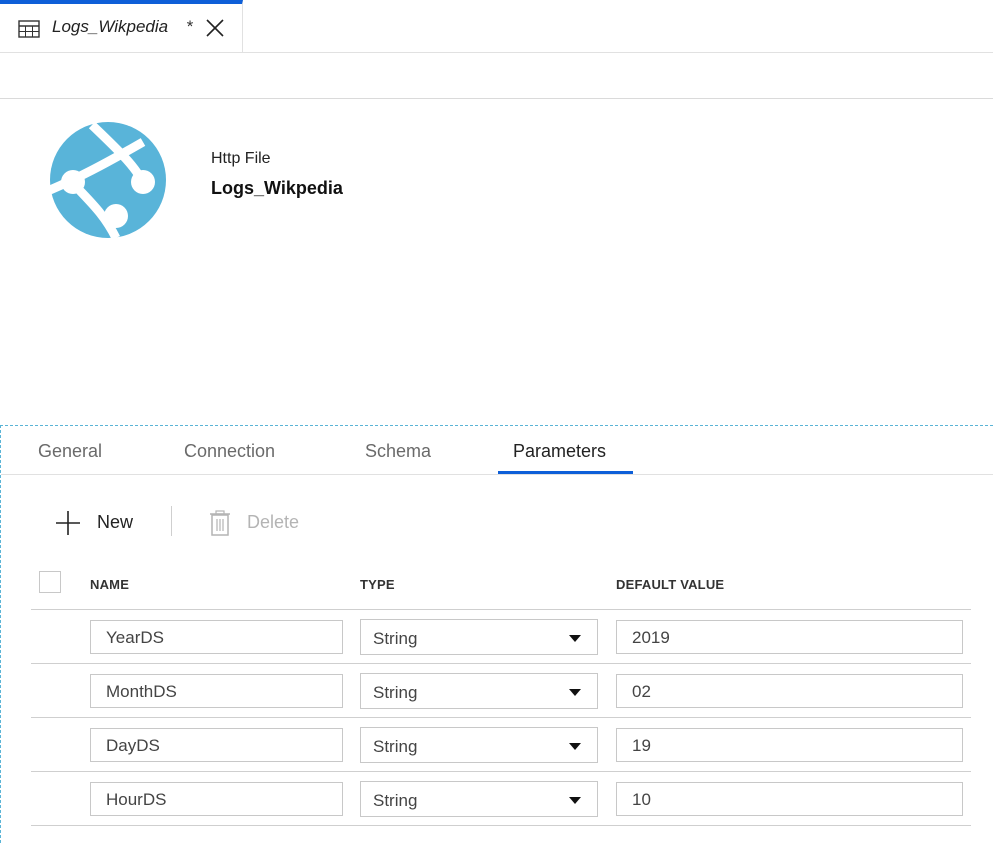 Image resolution: width=993 pixels, height=843 pixels. What do you see at coordinates (229, 451) in the screenshot?
I see `tab-connection: Connection` at bounding box center [229, 451].